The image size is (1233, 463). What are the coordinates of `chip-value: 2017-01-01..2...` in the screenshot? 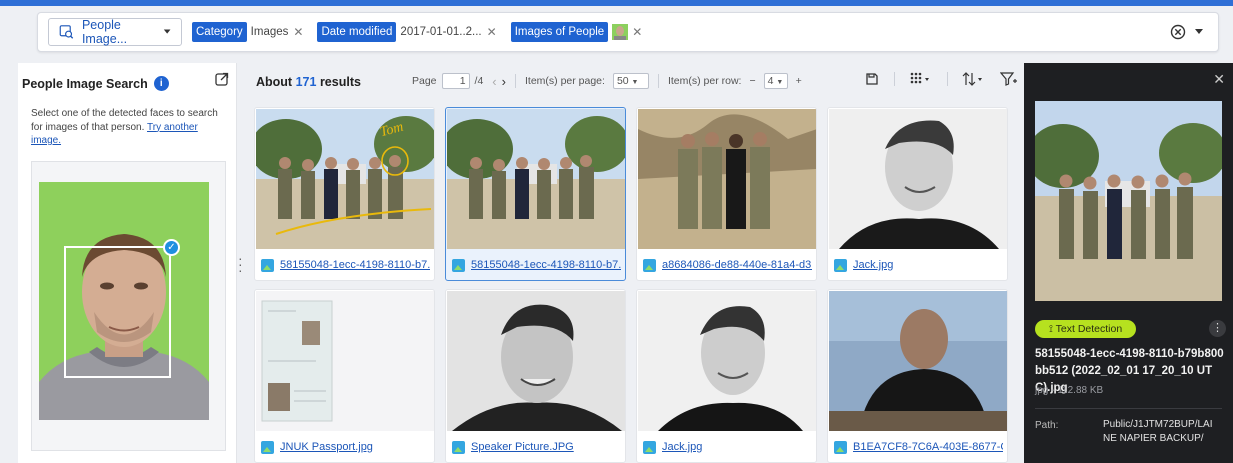 It's located at (441, 32).